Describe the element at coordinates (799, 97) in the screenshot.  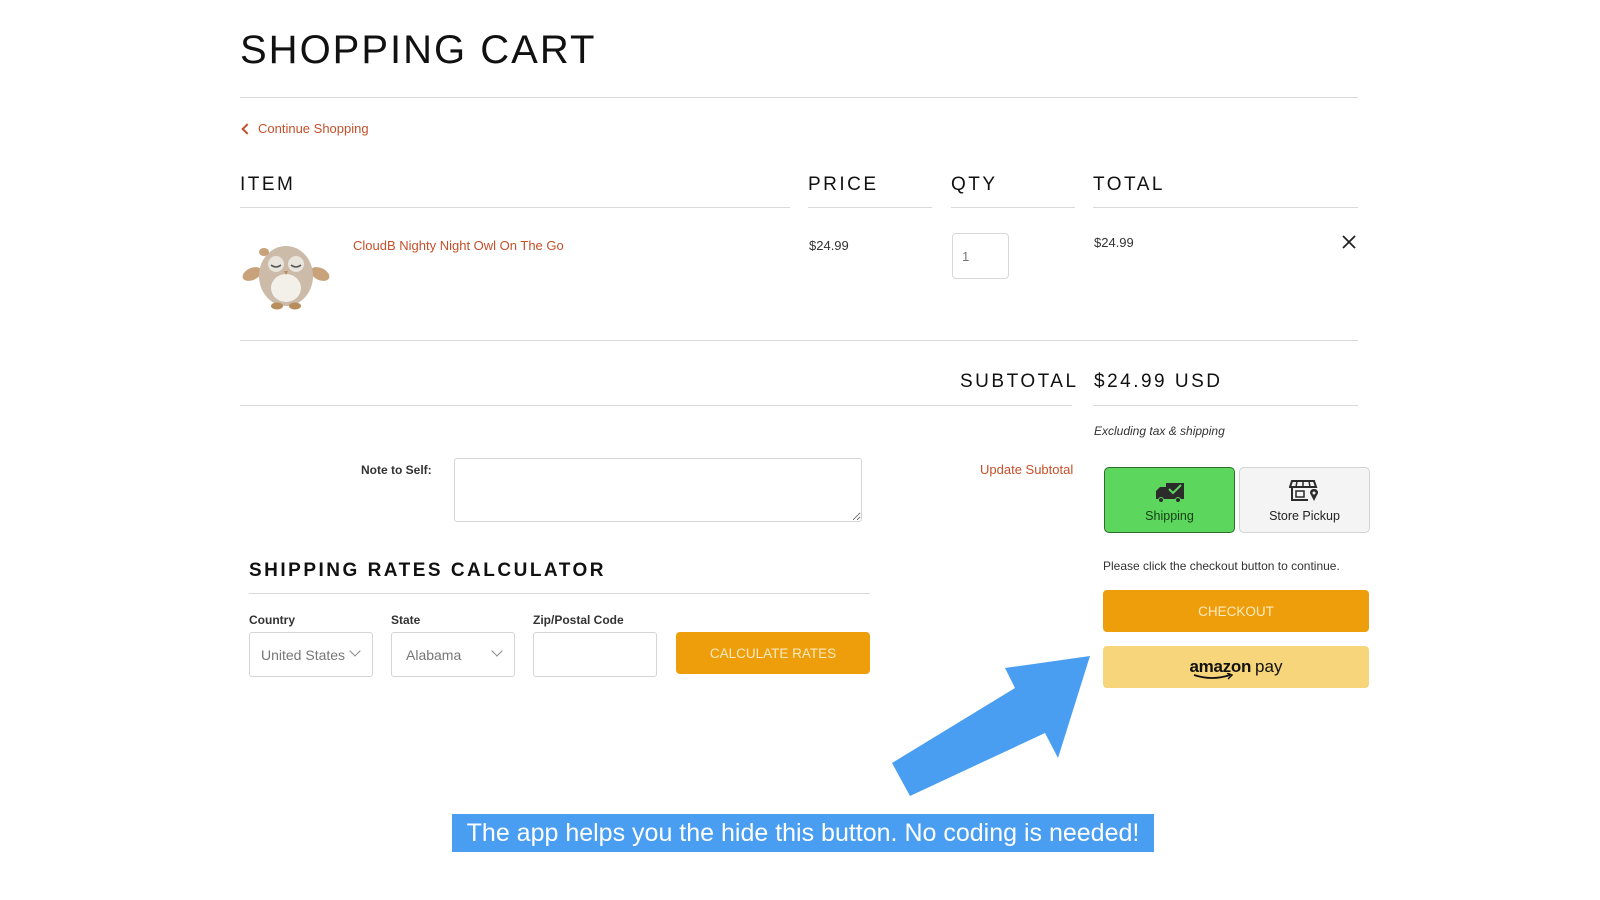
I see `title-divider` at that location.